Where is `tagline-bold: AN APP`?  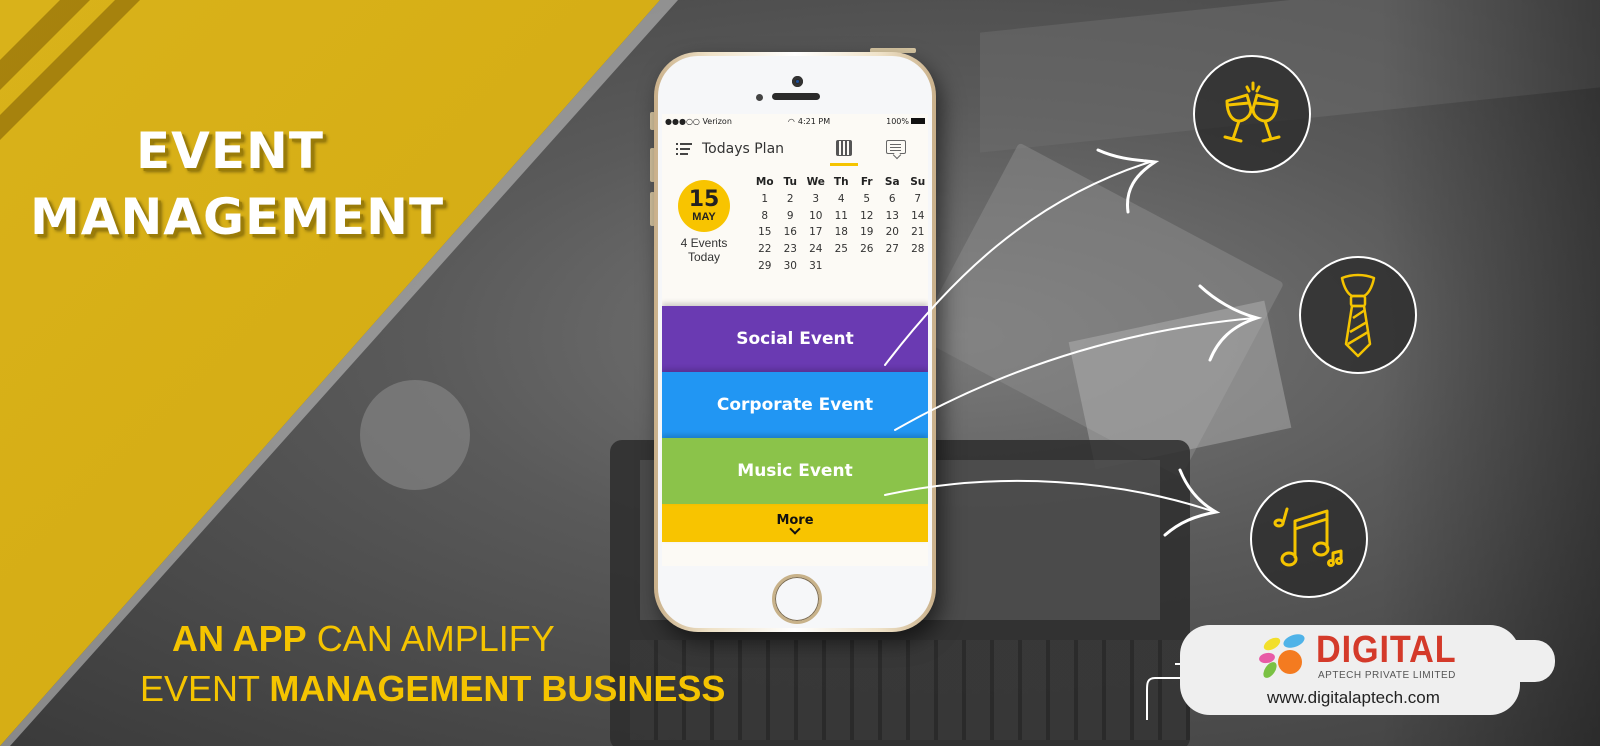
tagline-bold: AN APP is located at coordinates (239, 638).